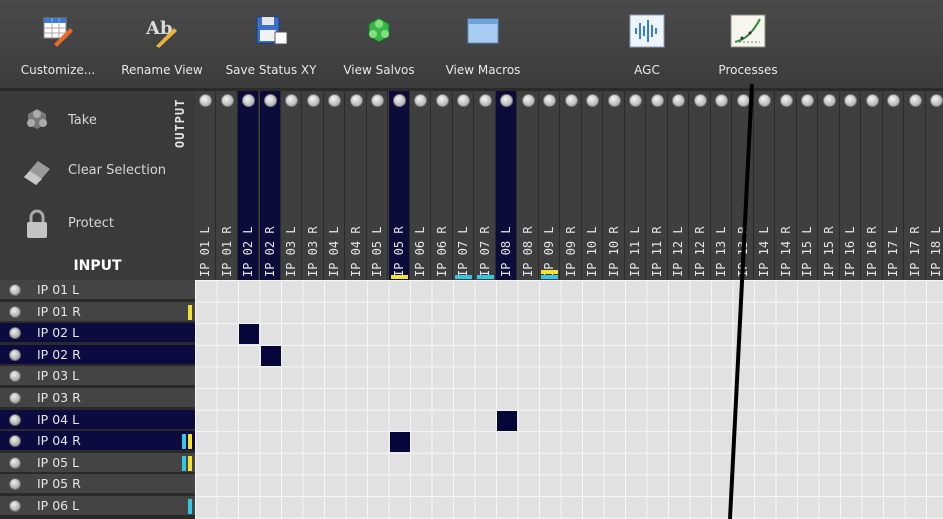 Image resolution: width=943 pixels, height=519 pixels. What do you see at coordinates (549, 185) in the screenshot?
I see `output-column: IP 09 L` at bounding box center [549, 185].